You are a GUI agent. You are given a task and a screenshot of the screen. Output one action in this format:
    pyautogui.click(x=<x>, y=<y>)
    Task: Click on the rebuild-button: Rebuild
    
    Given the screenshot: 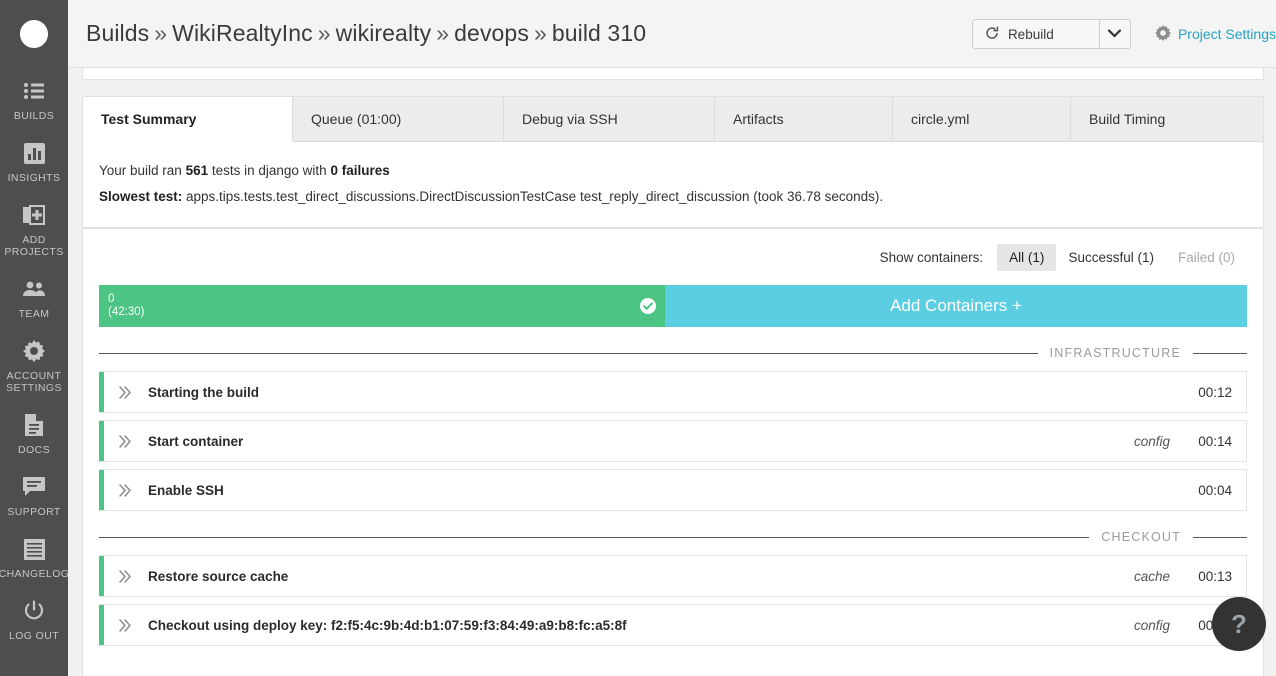 What is the action you would take?
    pyautogui.click(x=1035, y=34)
    